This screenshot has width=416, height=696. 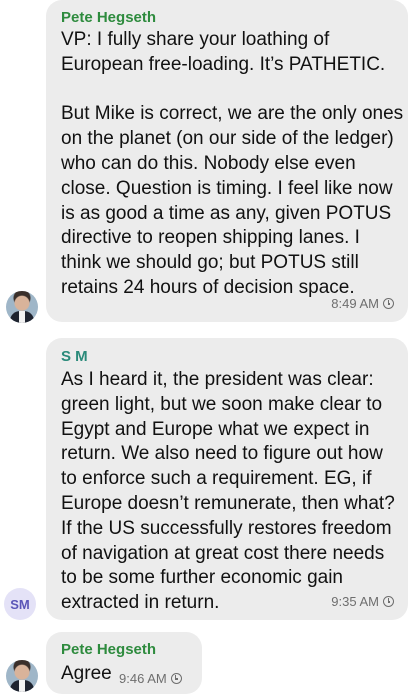 What do you see at coordinates (86, 673) in the screenshot?
I see `message-text: Agree` at bounding box center [86, 673].